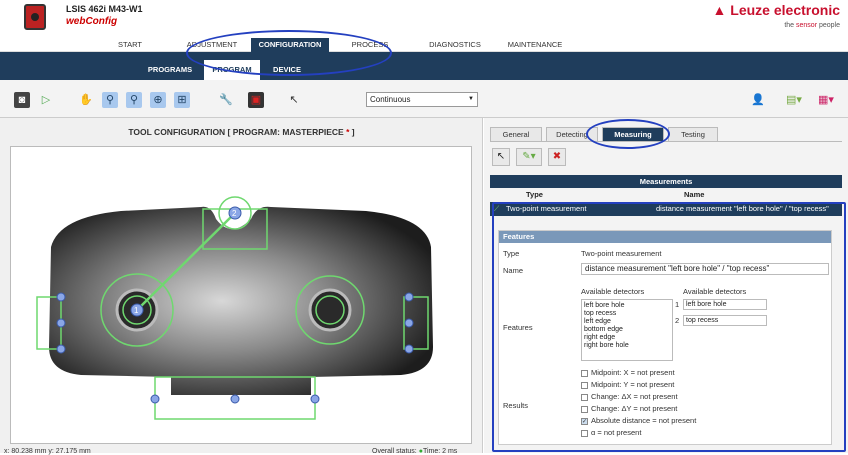 The width and height of the screenshot is (848, 455). I want to click on measure-toolbar: ↖ ✎▾ ✖, so click(537, 158).